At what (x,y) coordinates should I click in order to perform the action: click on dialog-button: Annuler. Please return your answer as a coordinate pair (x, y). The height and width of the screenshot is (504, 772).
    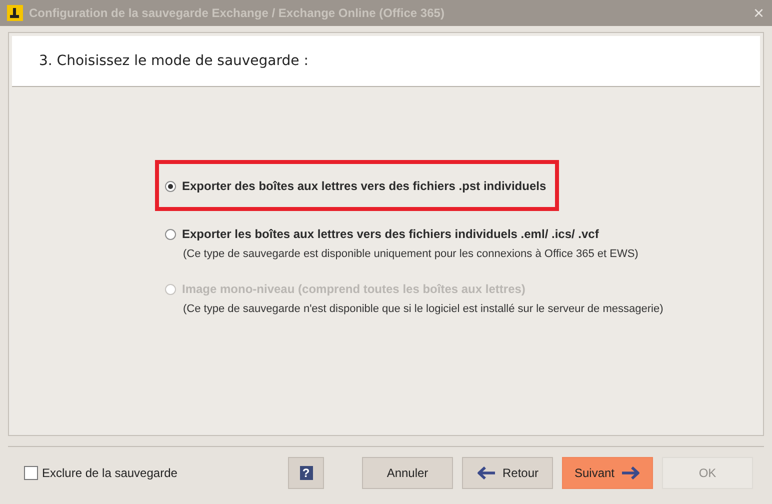
    Looking at the image, I should click on (407, 472).